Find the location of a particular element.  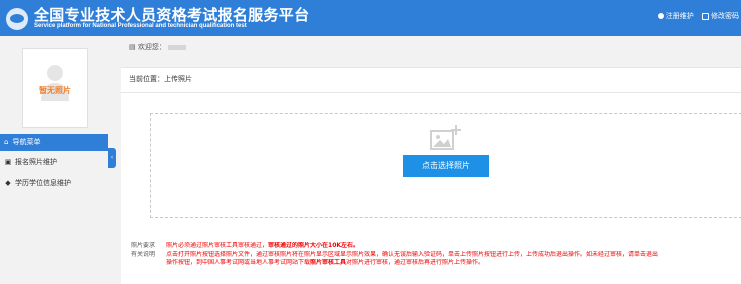

image-icon: ▣ is located at coordinates (8, 162).